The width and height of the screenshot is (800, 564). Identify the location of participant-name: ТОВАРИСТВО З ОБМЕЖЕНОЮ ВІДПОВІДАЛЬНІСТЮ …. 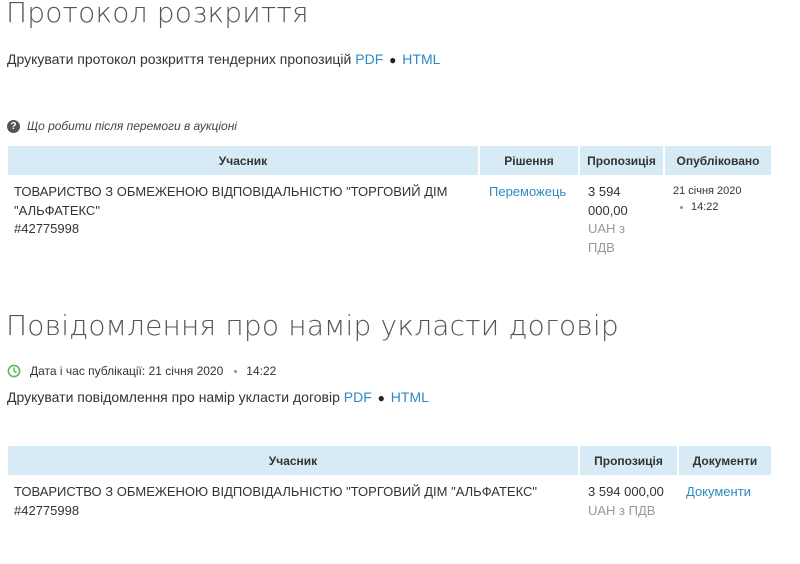
(276, 491).